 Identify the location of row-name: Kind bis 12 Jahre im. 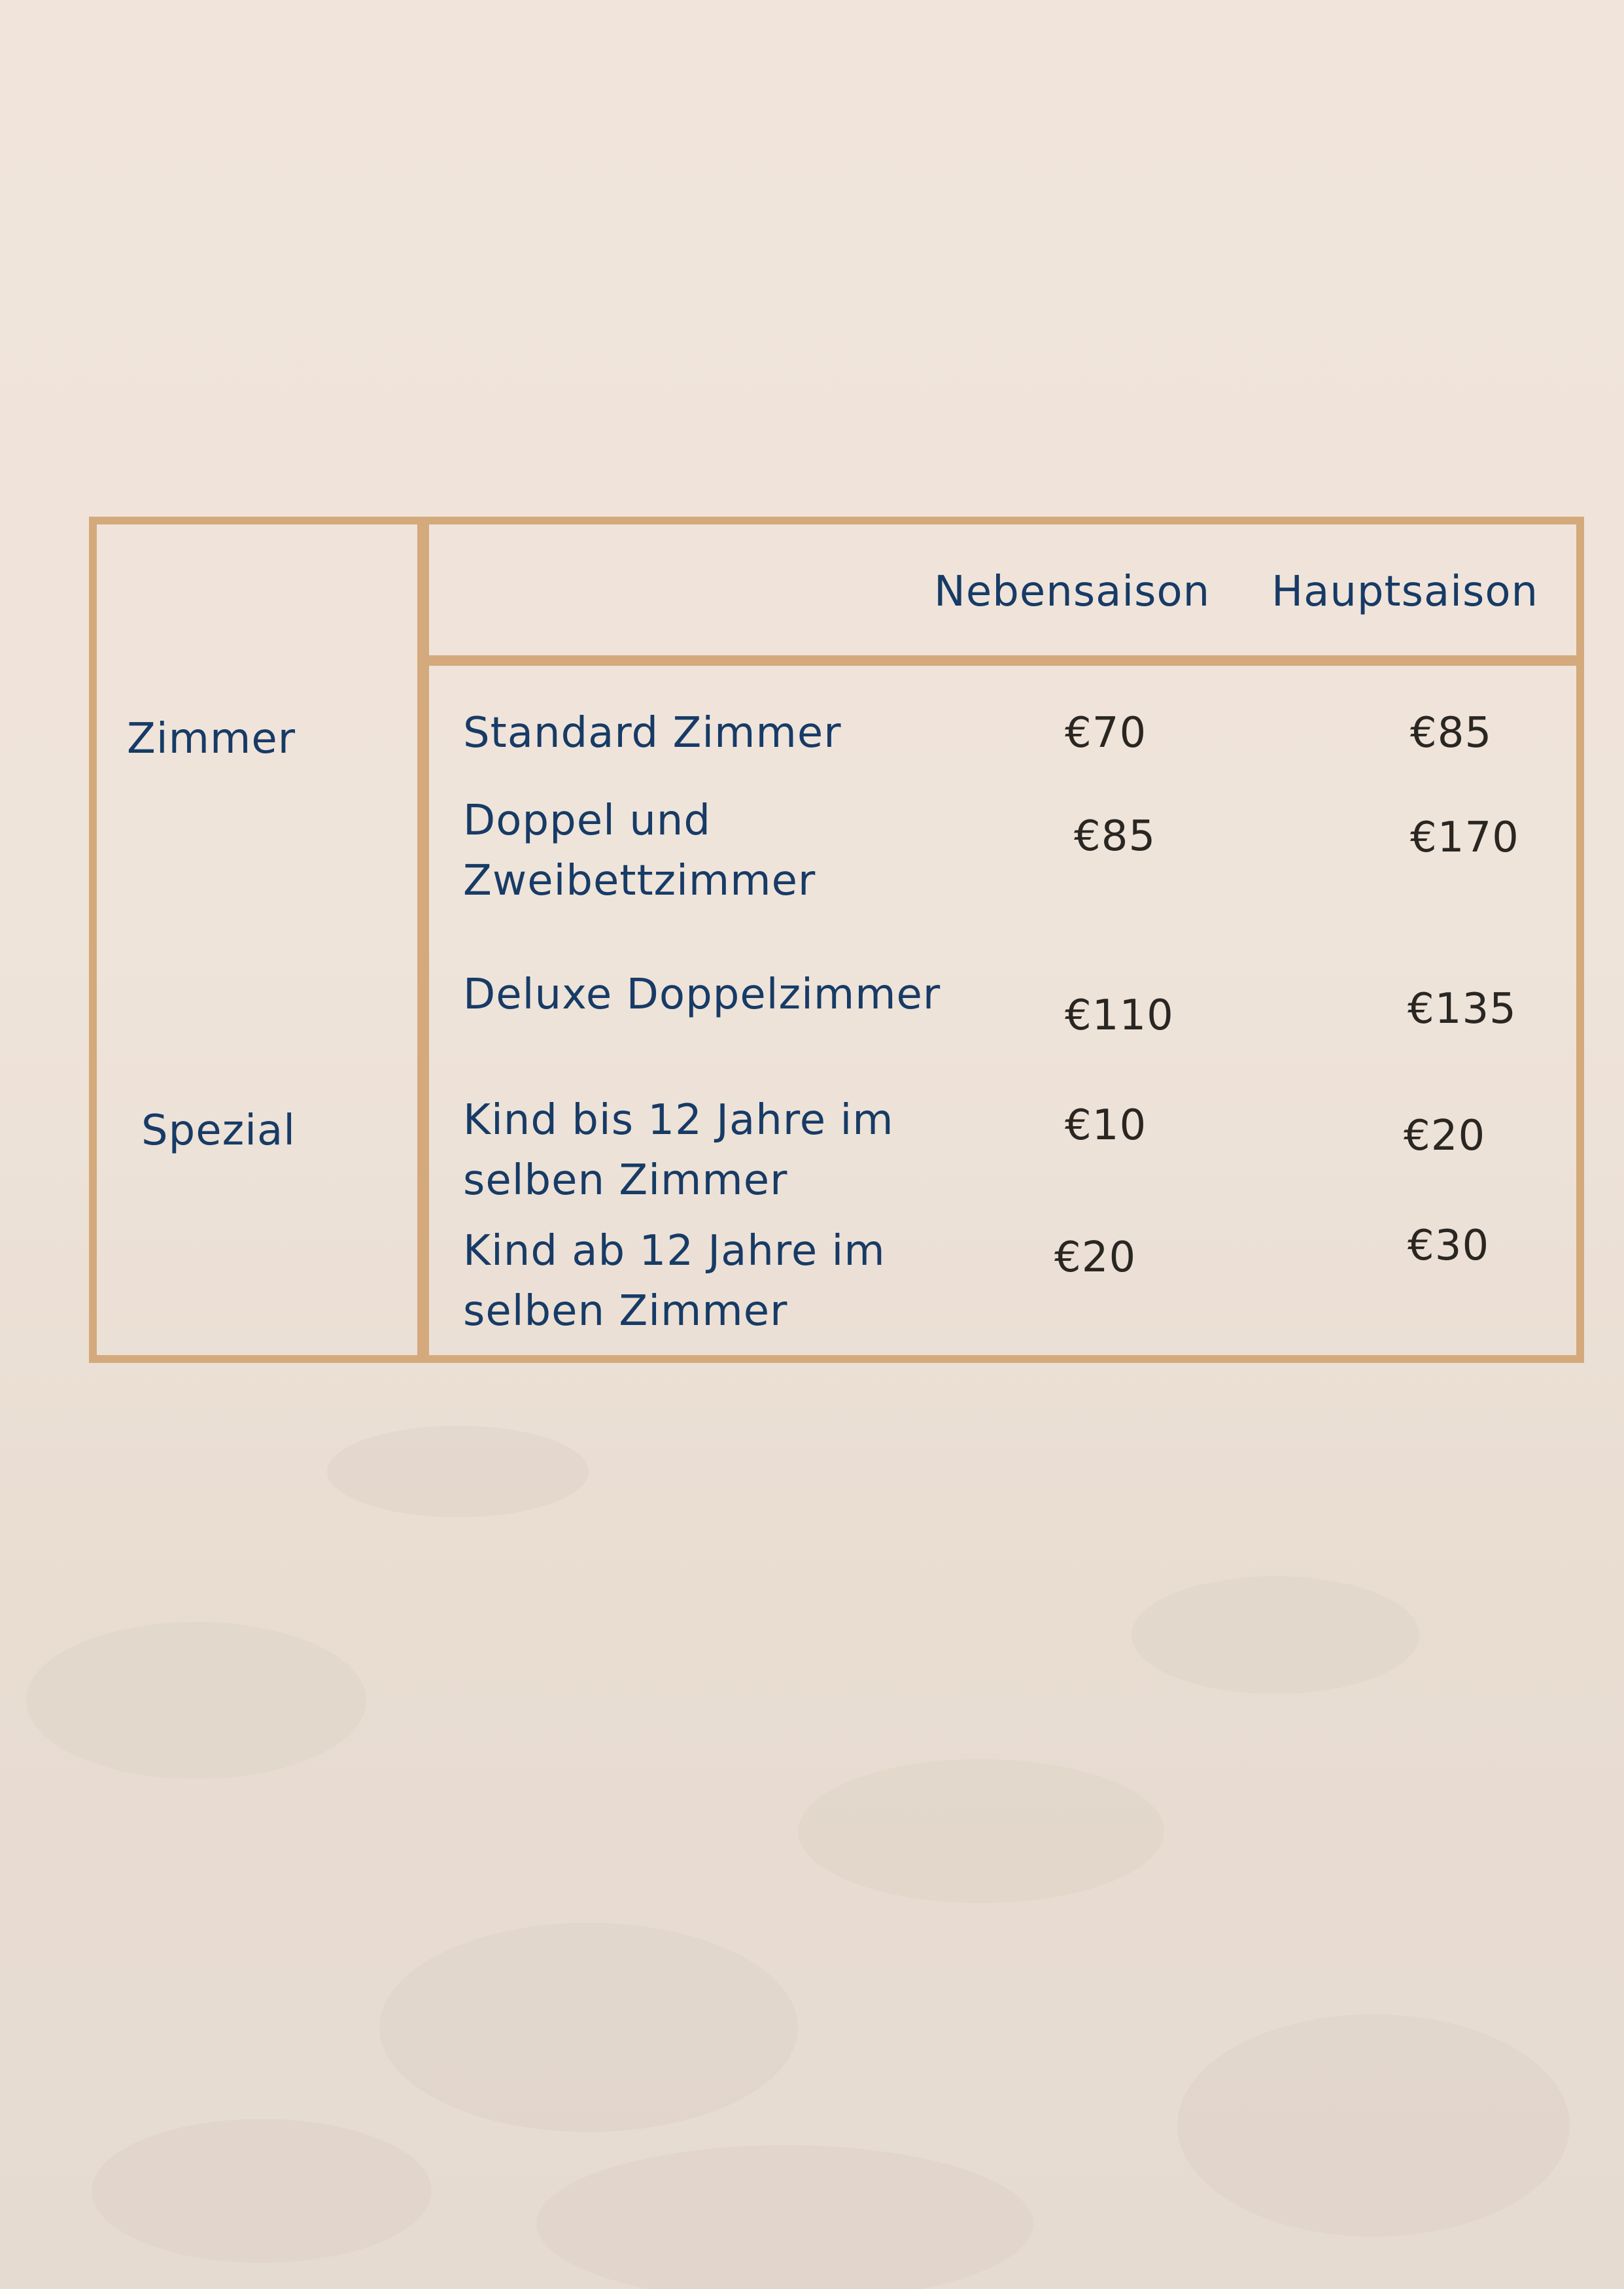
(678, 1120).